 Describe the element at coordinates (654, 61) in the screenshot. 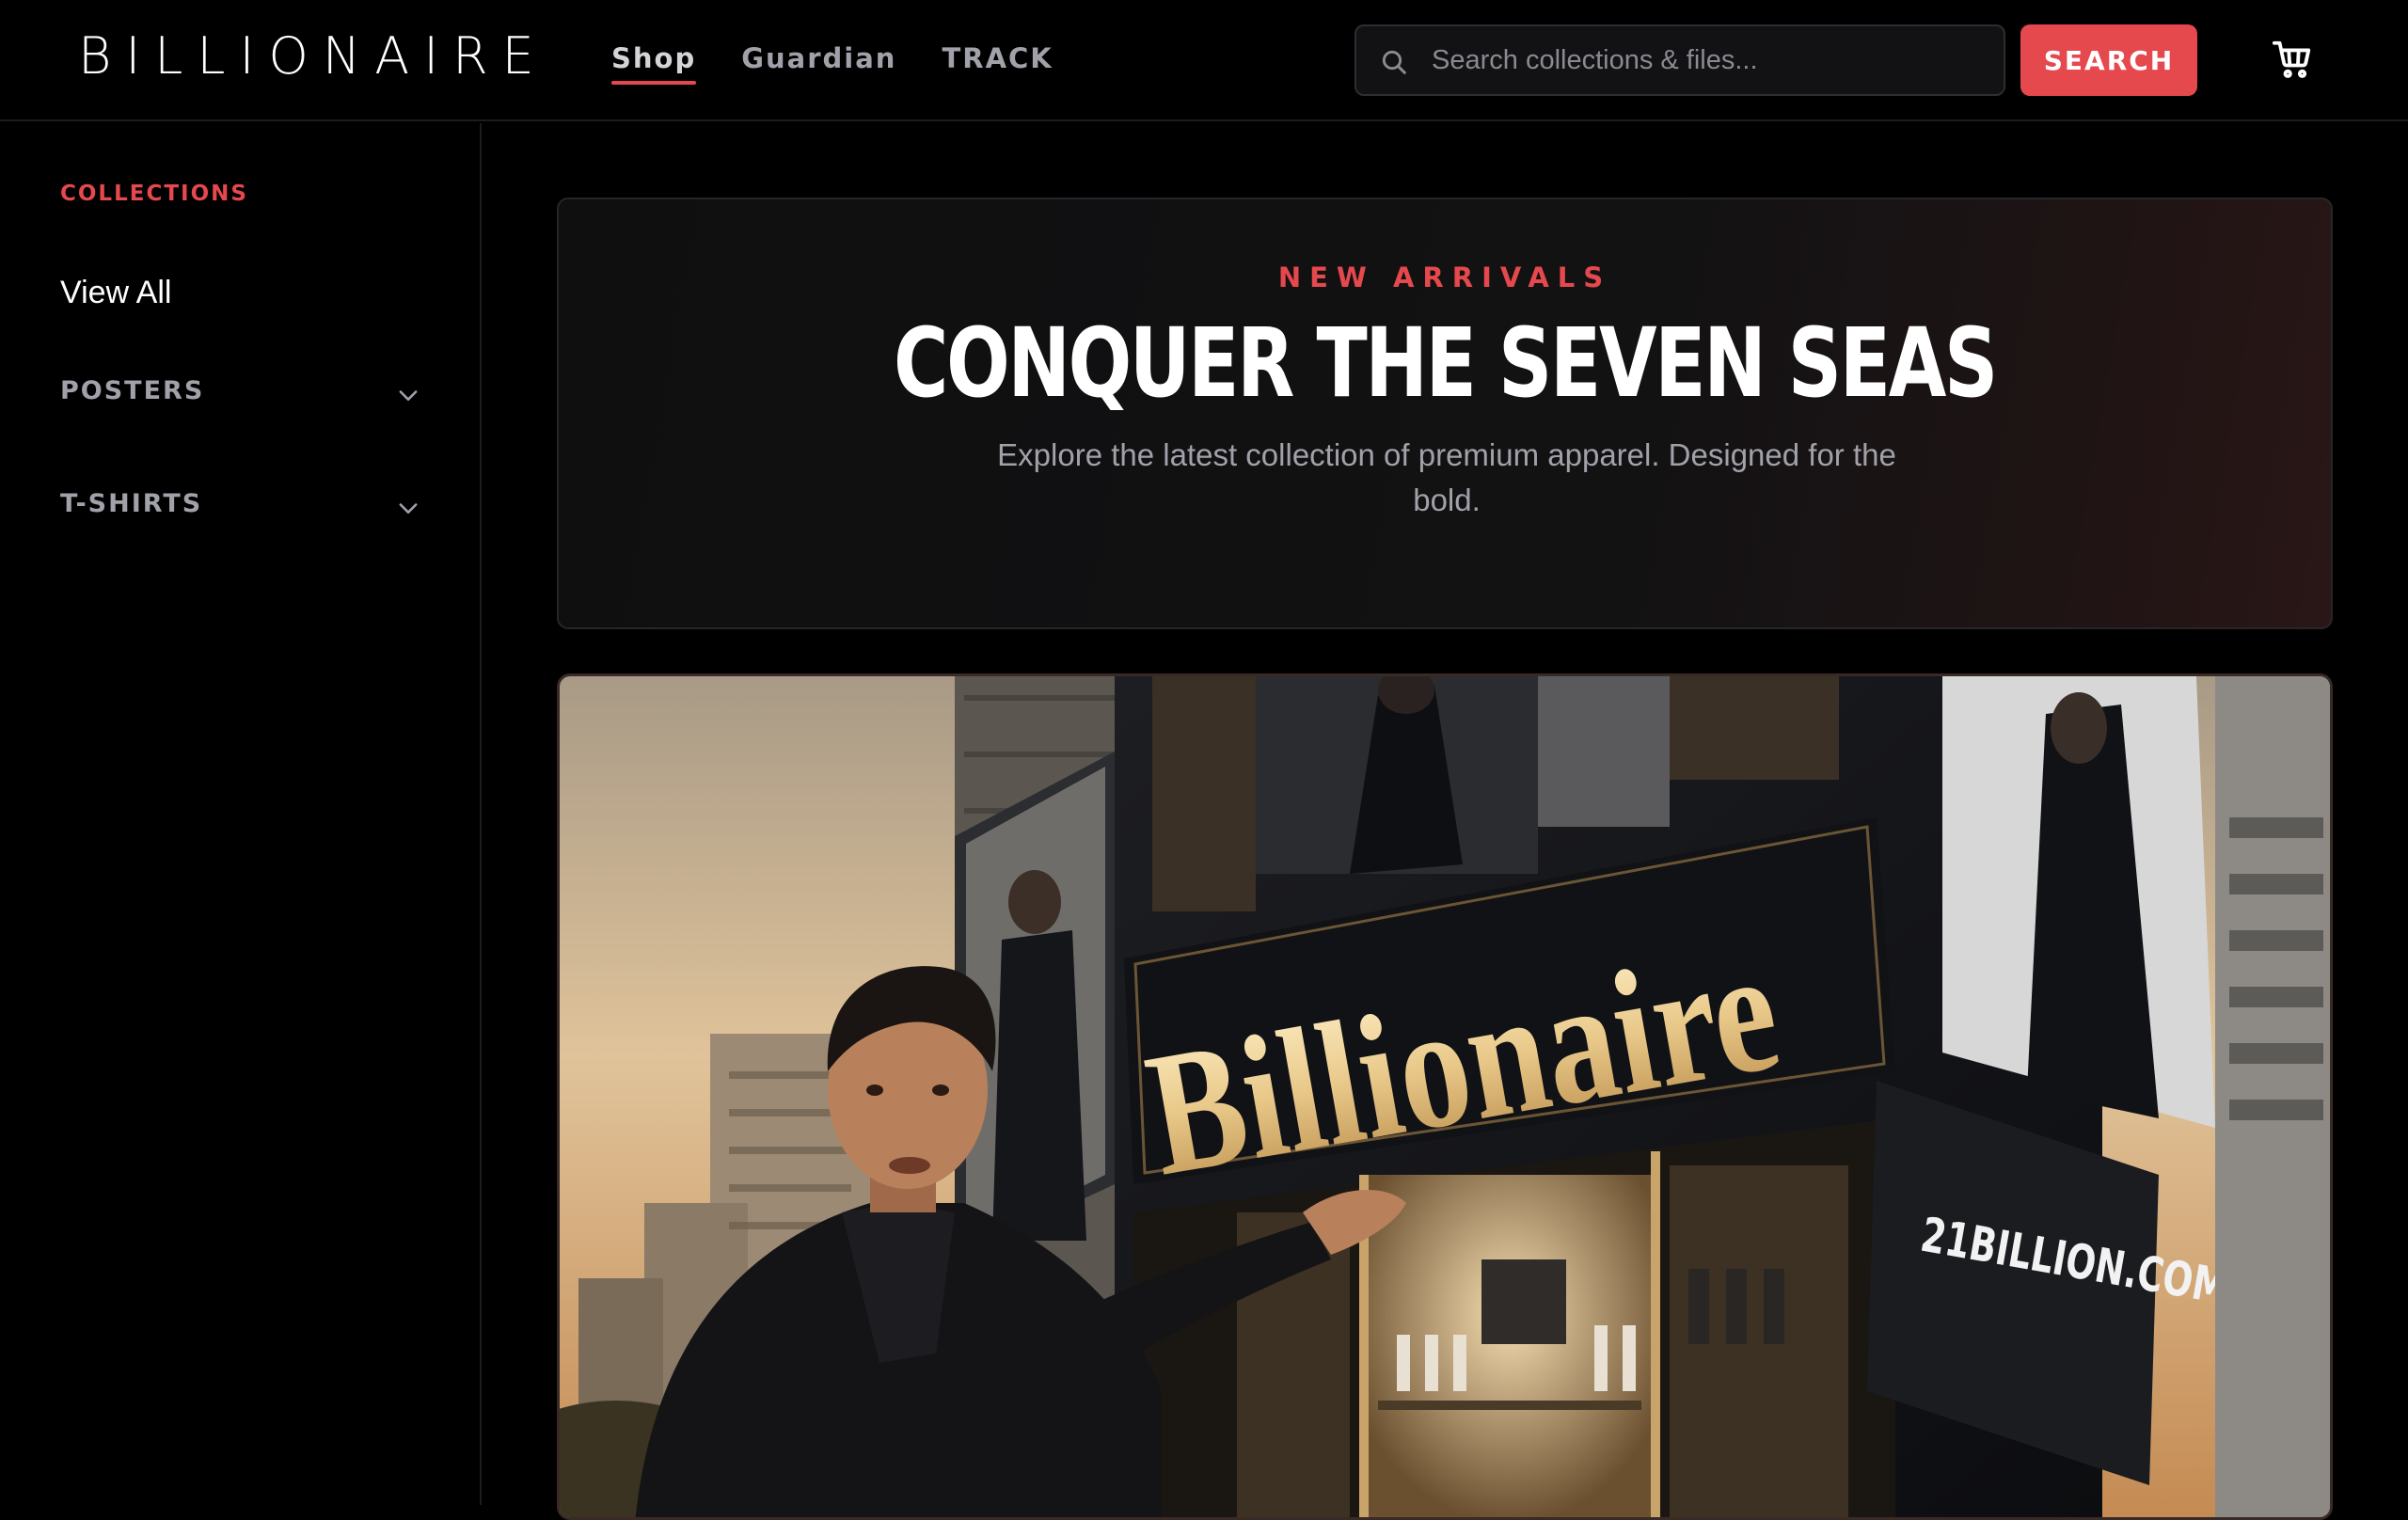

I see `nav-shop: Shop` at that location.